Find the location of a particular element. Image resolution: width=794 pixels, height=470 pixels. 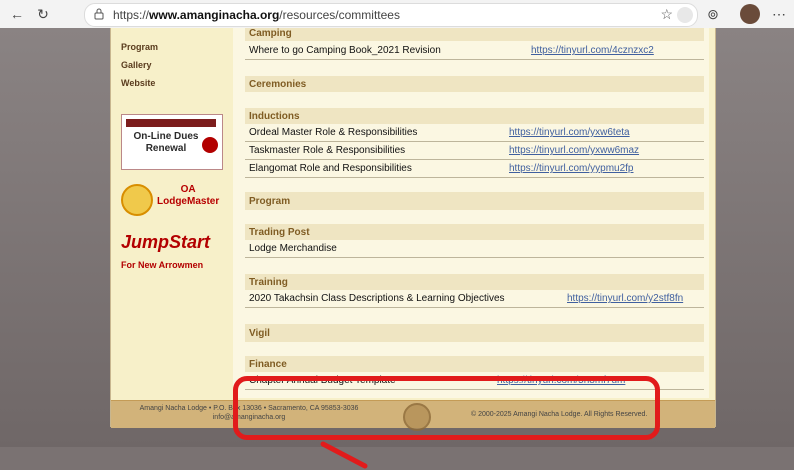

lock-icon is located at coordinates (99, 14).